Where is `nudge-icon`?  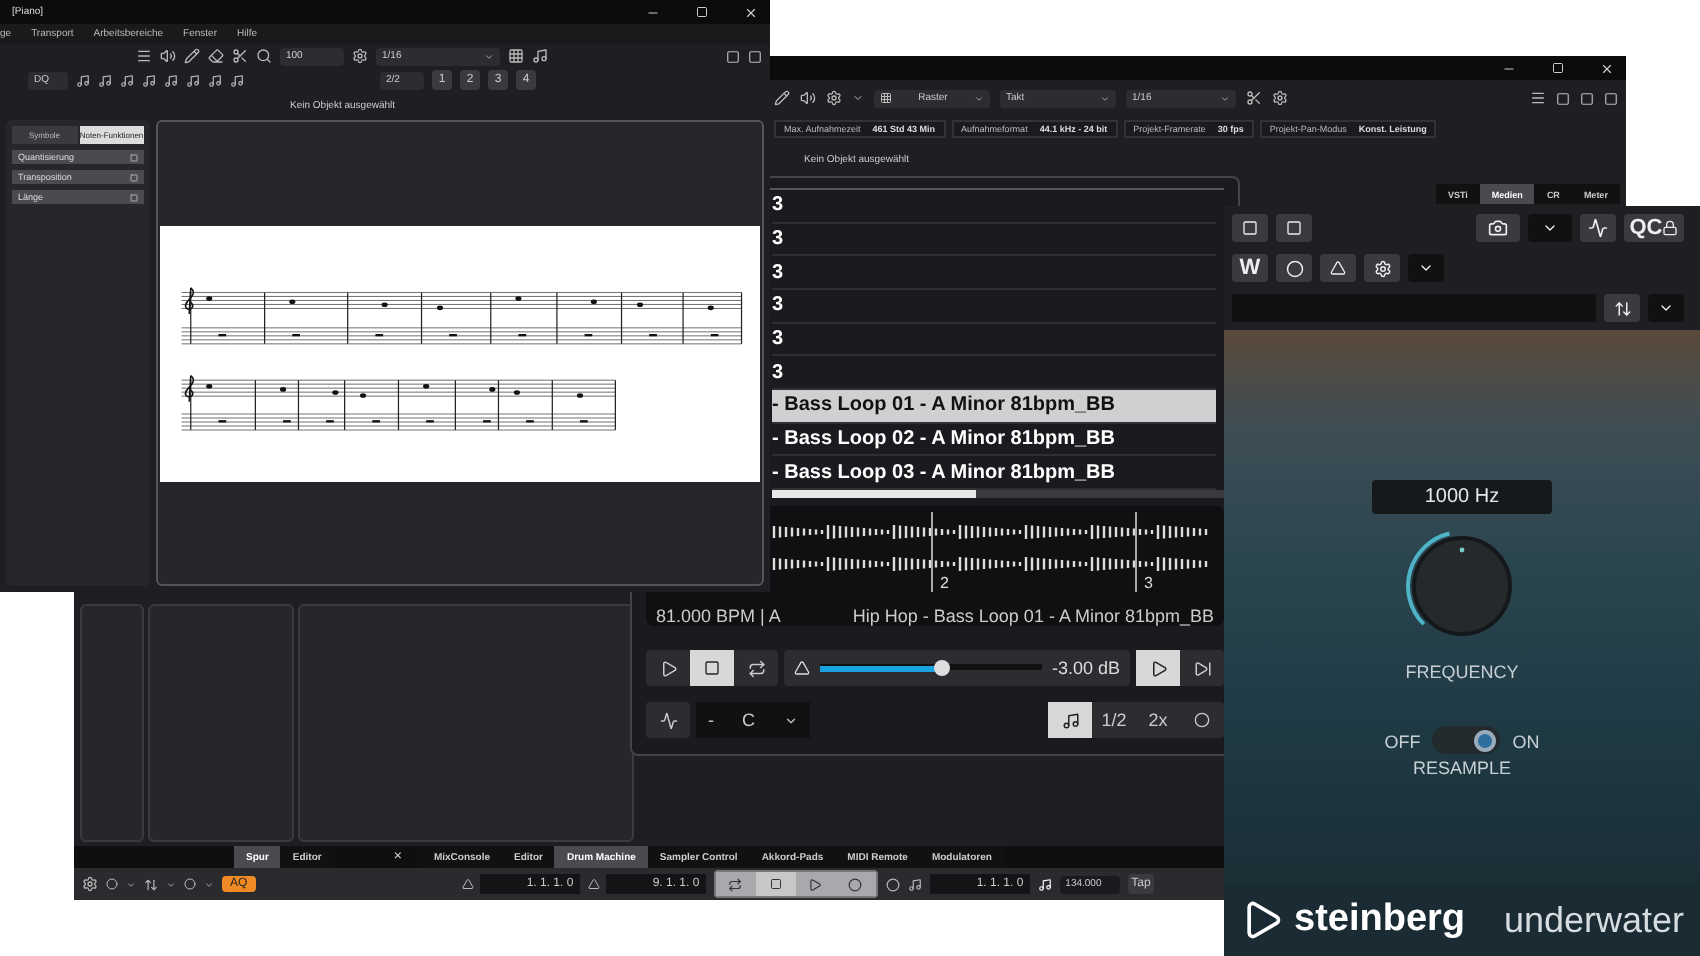
nudge-icon is located at coordinates (151, 884).